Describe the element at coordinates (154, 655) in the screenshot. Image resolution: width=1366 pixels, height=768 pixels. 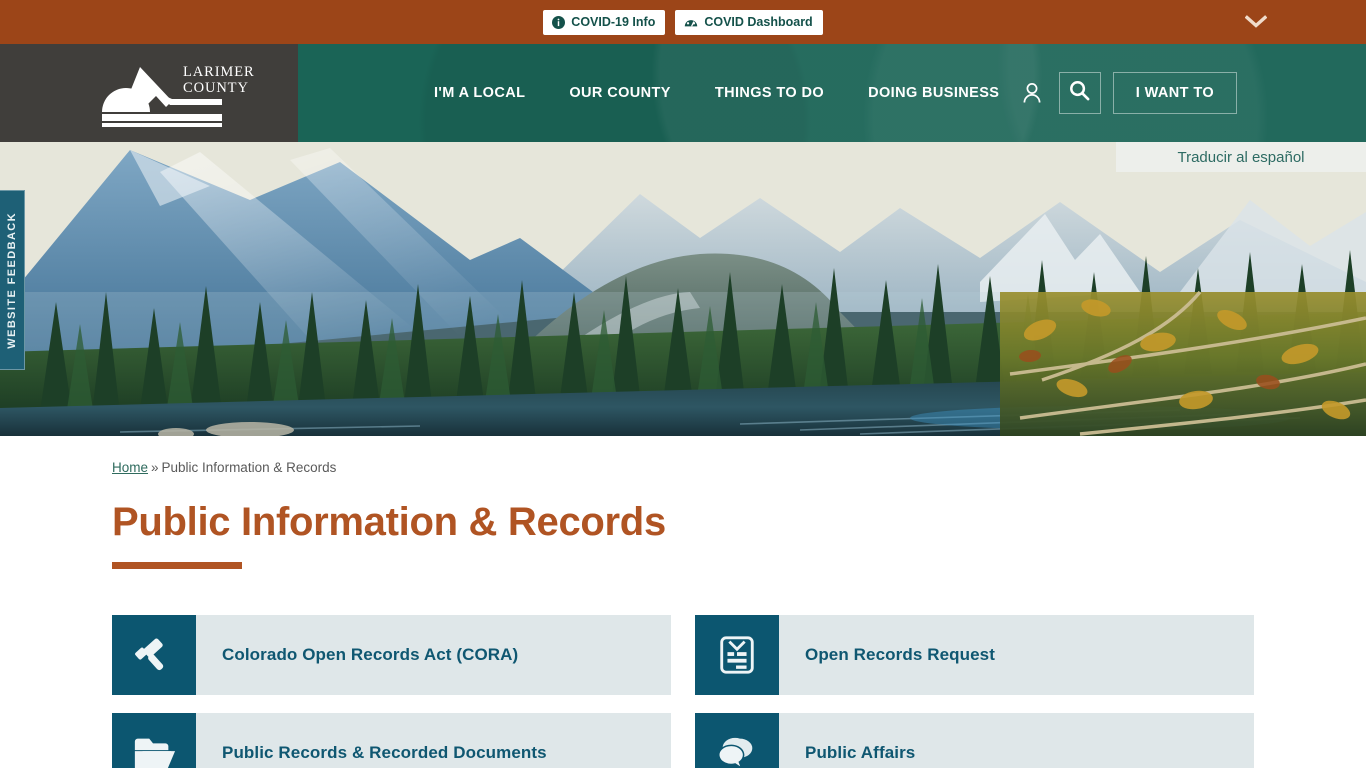
I see `gavel-icon` at that location.